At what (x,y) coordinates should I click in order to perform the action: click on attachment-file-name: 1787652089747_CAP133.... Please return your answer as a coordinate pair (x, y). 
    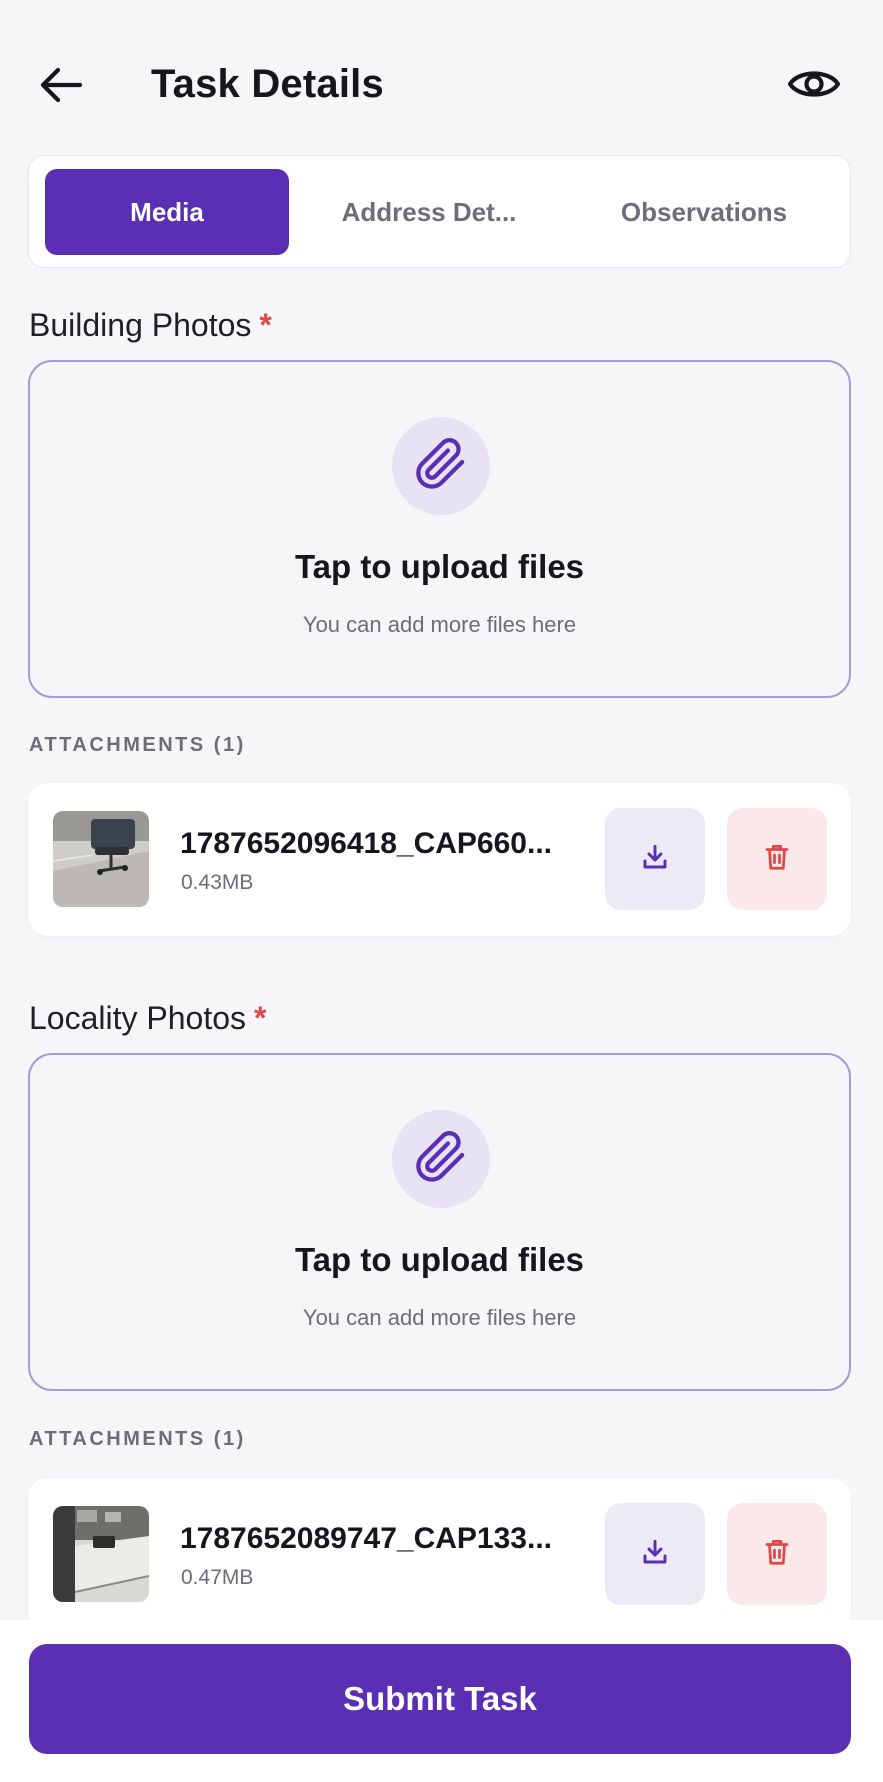
    Looking at the image, I should click on (366, 1538).